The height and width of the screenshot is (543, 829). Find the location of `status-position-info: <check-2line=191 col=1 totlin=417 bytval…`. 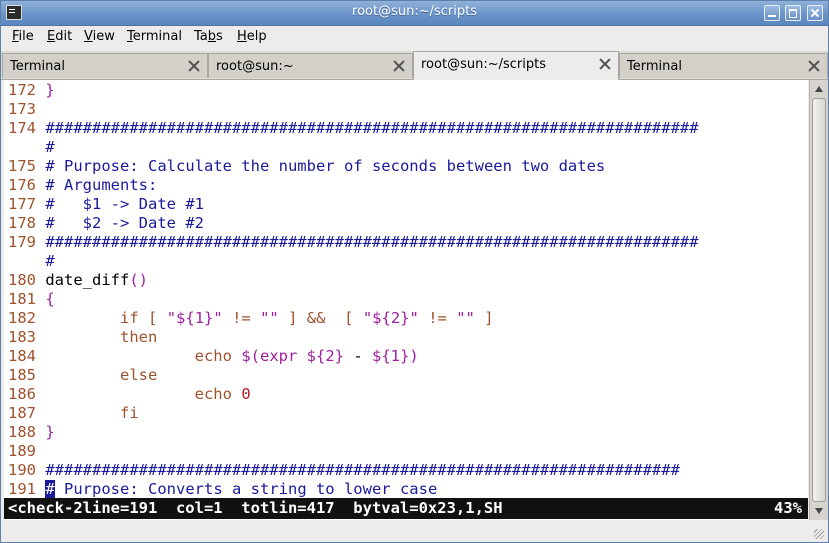

status-position-info: <check-2line=191 col=1 totlin=417 bytval… is located at coordinates (255, 508).